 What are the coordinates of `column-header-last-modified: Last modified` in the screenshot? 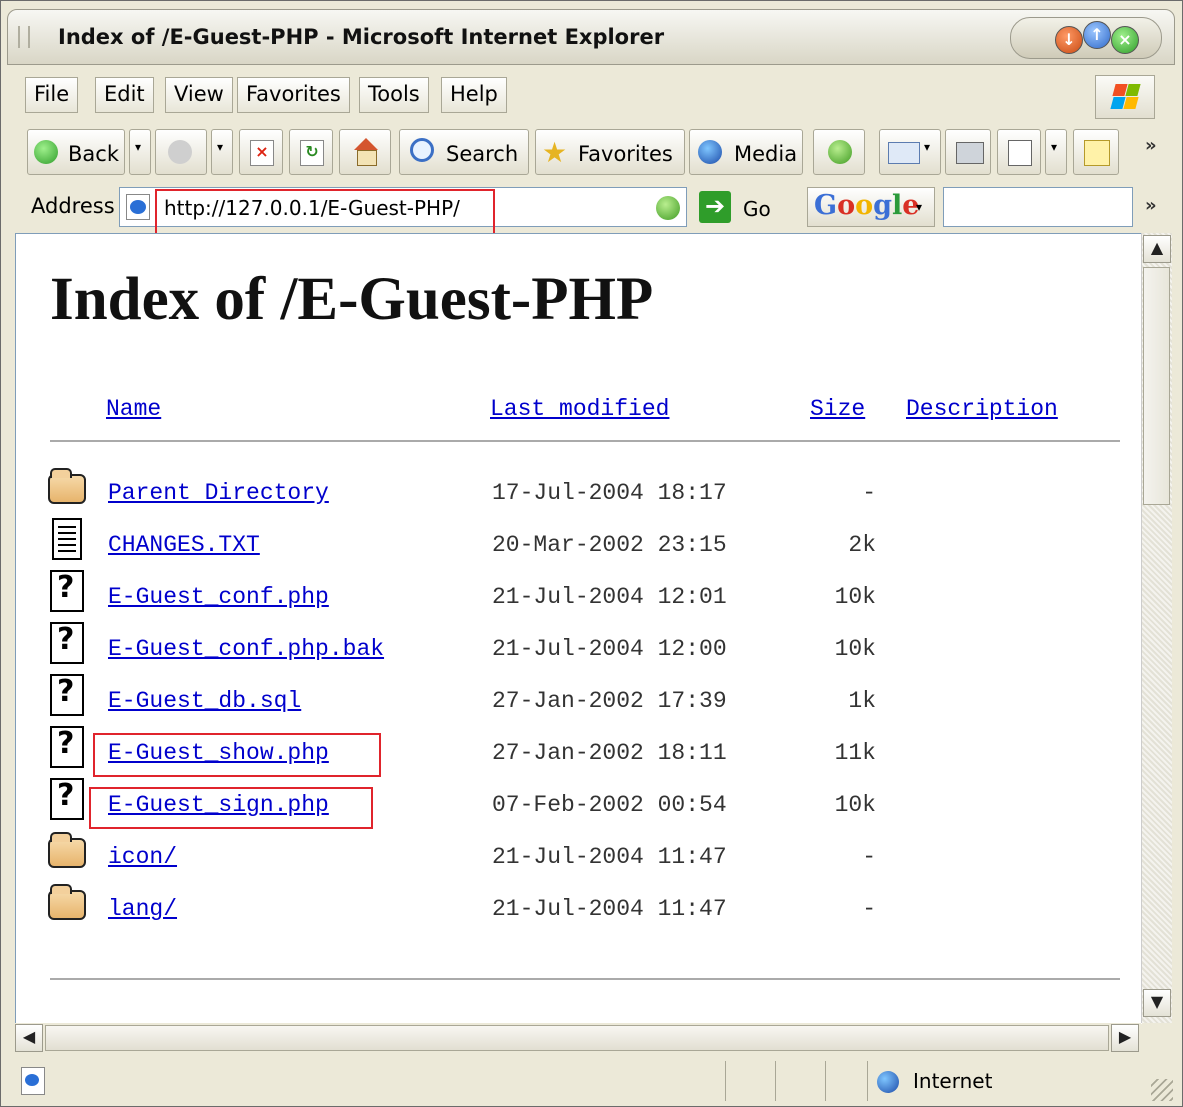 It's located at (579, 409).